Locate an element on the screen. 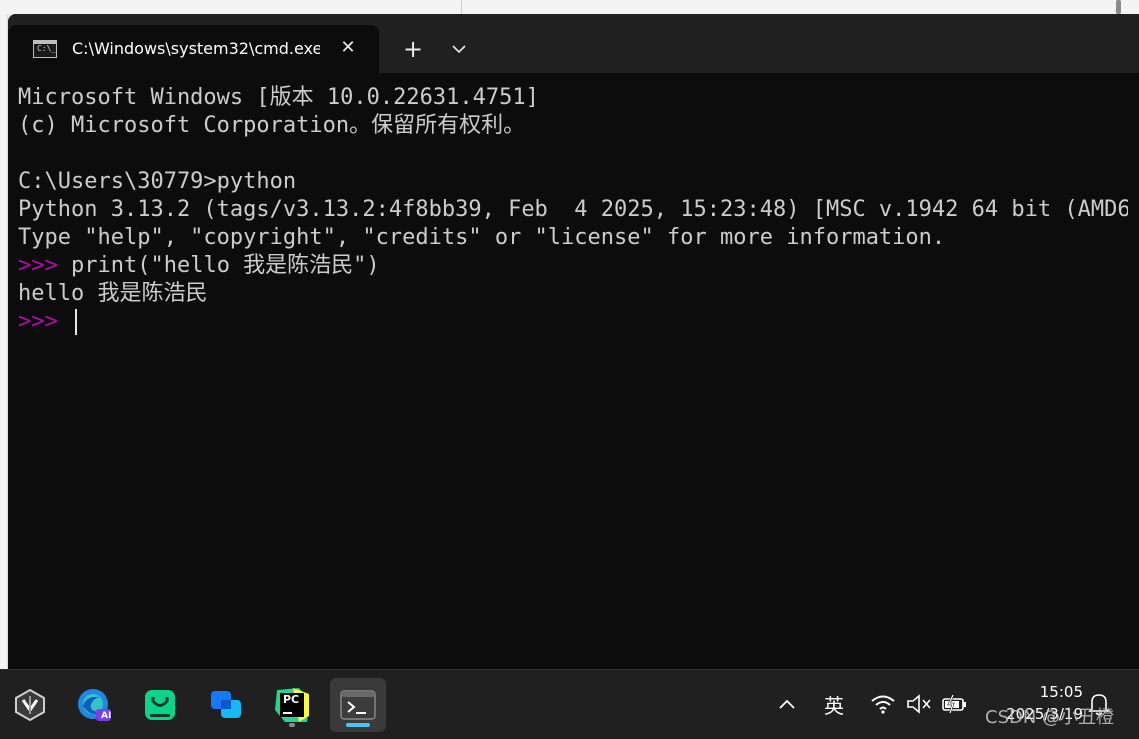 The height and width of the screenshot is (739, 1139). volume-muted-icon is located at coordinates (919, 704).